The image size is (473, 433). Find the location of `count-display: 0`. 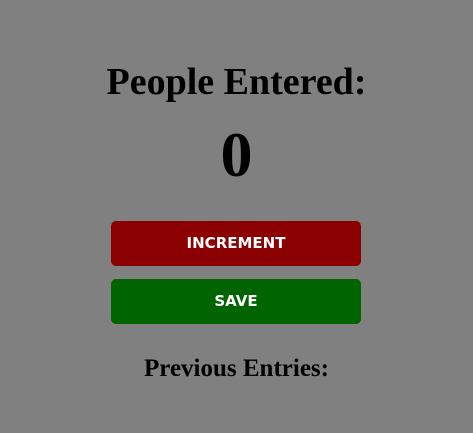

count-display: 0 is located at coordinates (236, 154).